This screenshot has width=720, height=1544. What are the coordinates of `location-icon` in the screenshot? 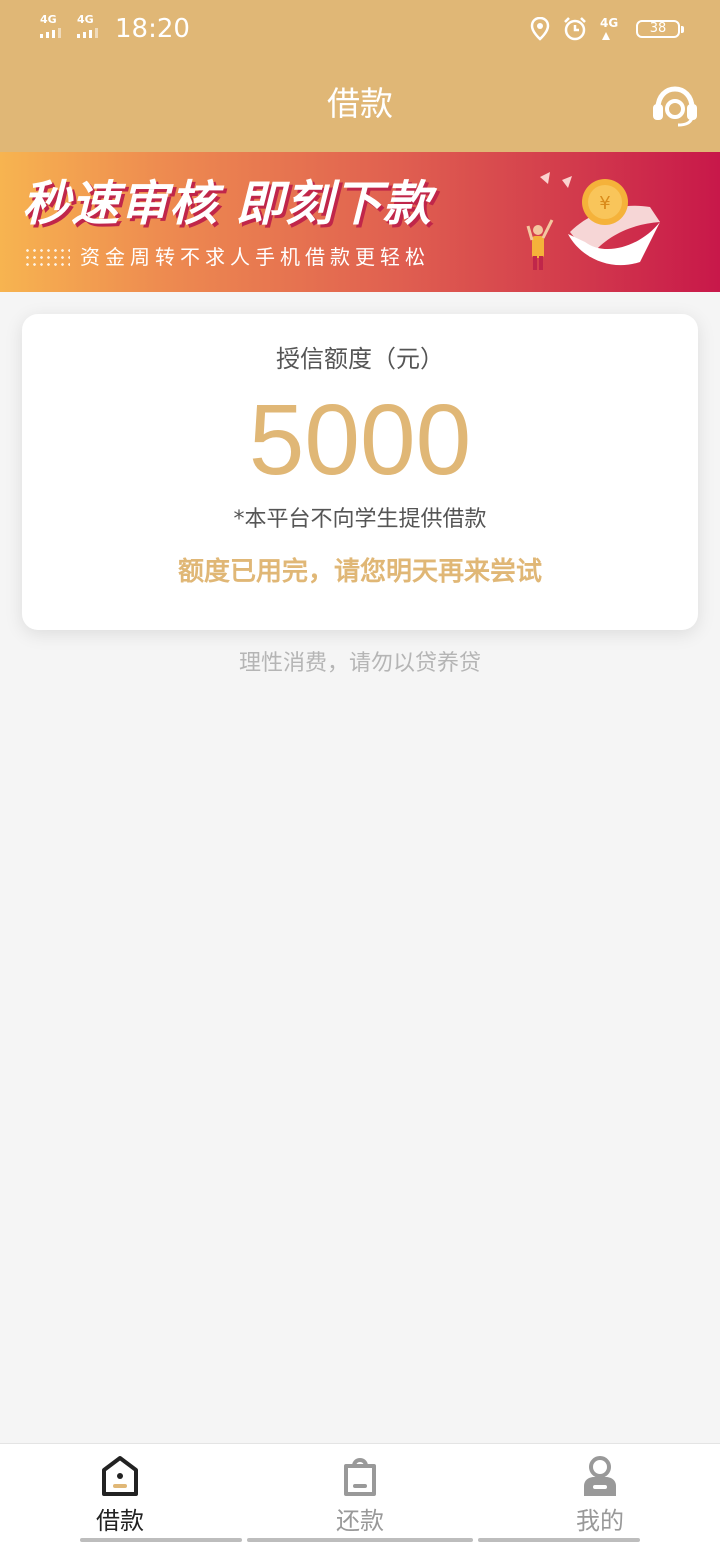 It's located at (540, 29).